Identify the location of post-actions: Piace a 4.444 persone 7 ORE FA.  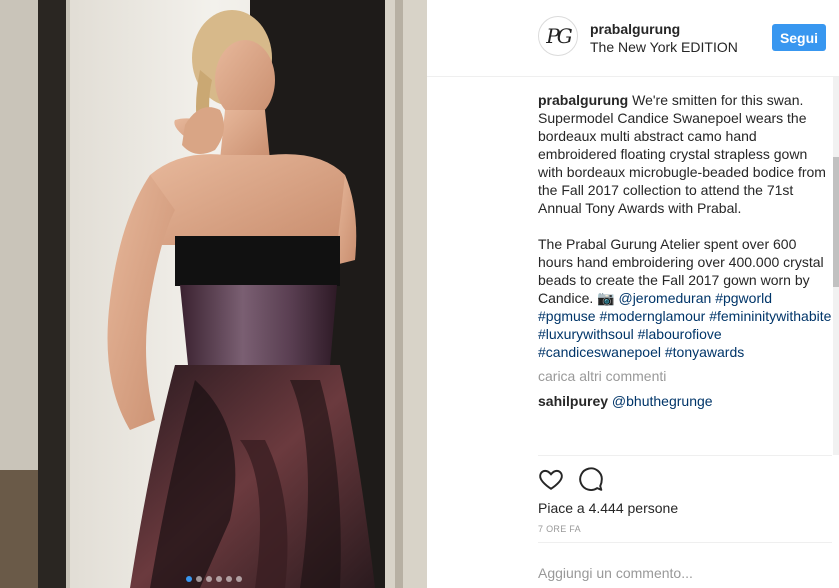
(685, 494).